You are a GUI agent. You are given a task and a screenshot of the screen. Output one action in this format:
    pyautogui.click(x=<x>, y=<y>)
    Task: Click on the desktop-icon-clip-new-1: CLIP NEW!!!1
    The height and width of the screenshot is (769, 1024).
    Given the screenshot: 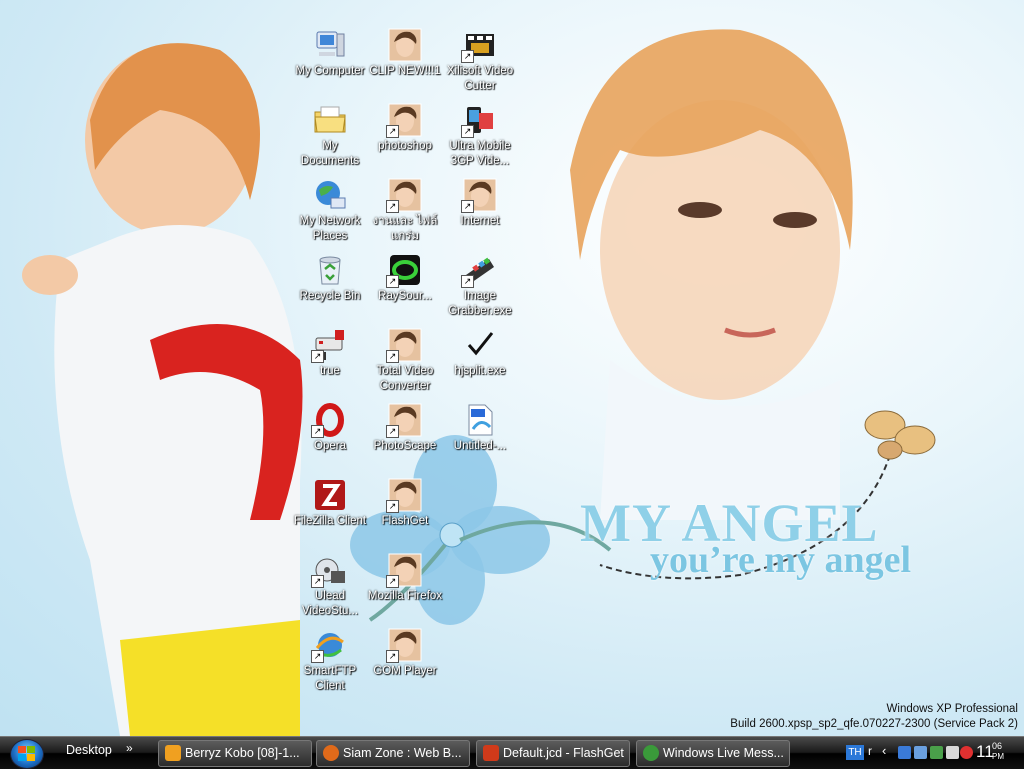 What is the action you would take?
    pyautogui.click(x=405, y=64)
    